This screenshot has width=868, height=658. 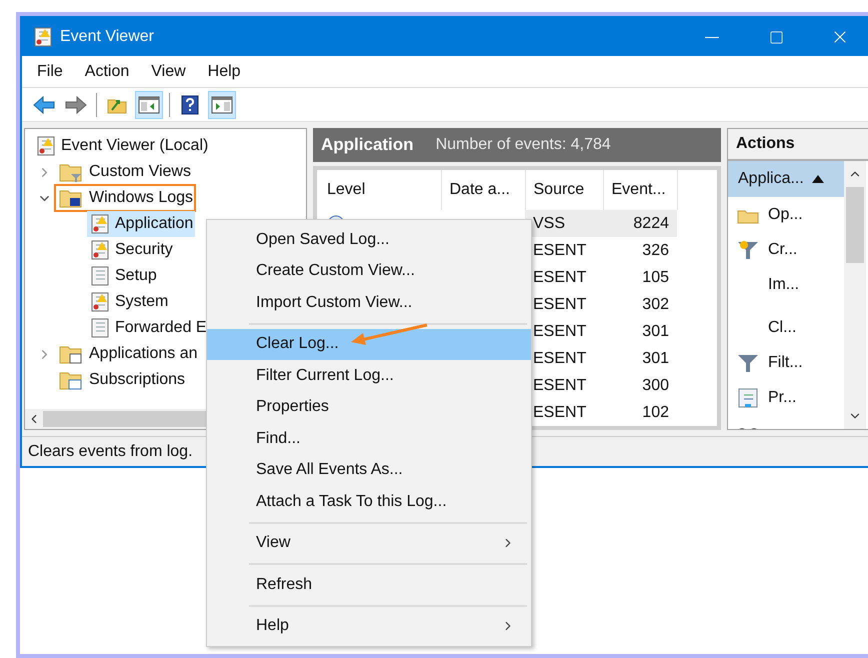 What do you see at coordinates (127, 354) in the screenshot?
I see `tree-item: Applications an` at bounding box center [127, 354].